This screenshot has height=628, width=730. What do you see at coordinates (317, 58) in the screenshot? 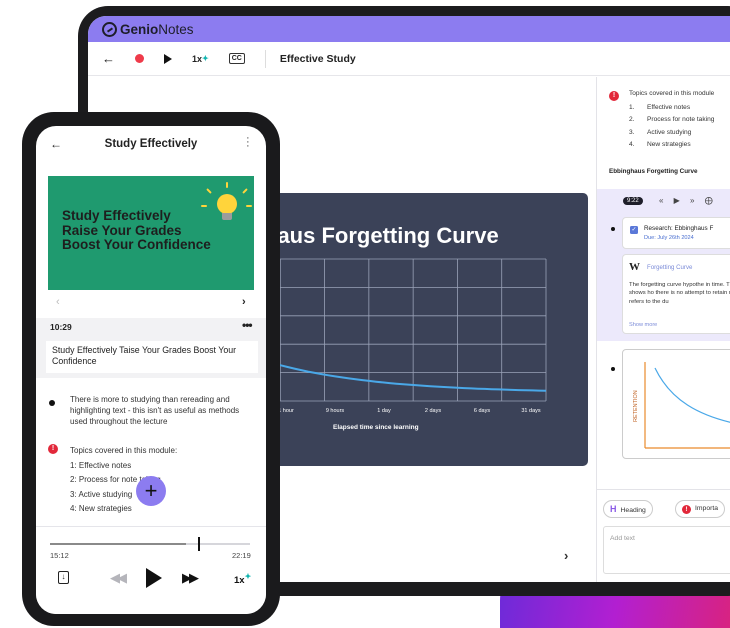
I see `document-title: Effective Study` at bounding box center [317, 58].